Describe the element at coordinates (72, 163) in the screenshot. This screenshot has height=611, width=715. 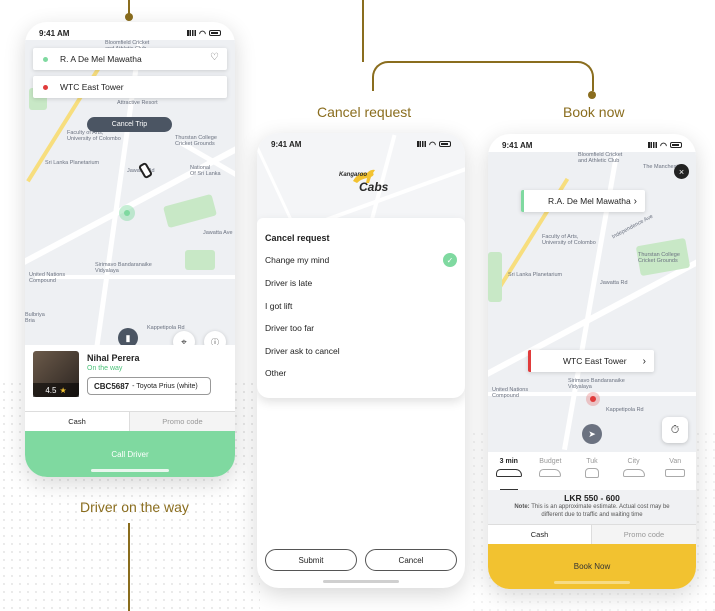
I see `map-label-planetarium: Sri Lanka Planetarium` at that location.